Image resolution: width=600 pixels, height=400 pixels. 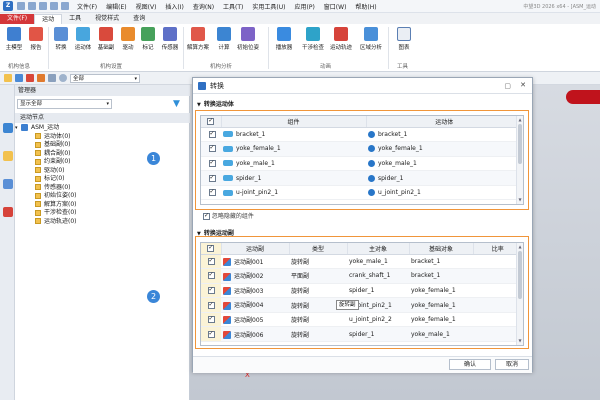 I want to click on history-icon, so click(x=8, y=156).